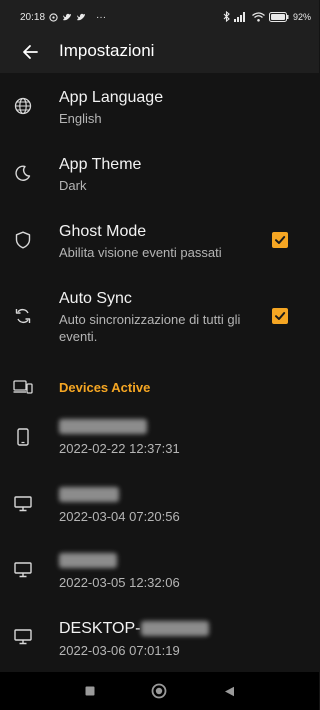 Image resolution: width=320 pixels, height=710 pixels. What do you see at coordinates (103, 231) in the screenshot?
I see `setting-title: Ghost Mode` at bounding box center [103, 231].